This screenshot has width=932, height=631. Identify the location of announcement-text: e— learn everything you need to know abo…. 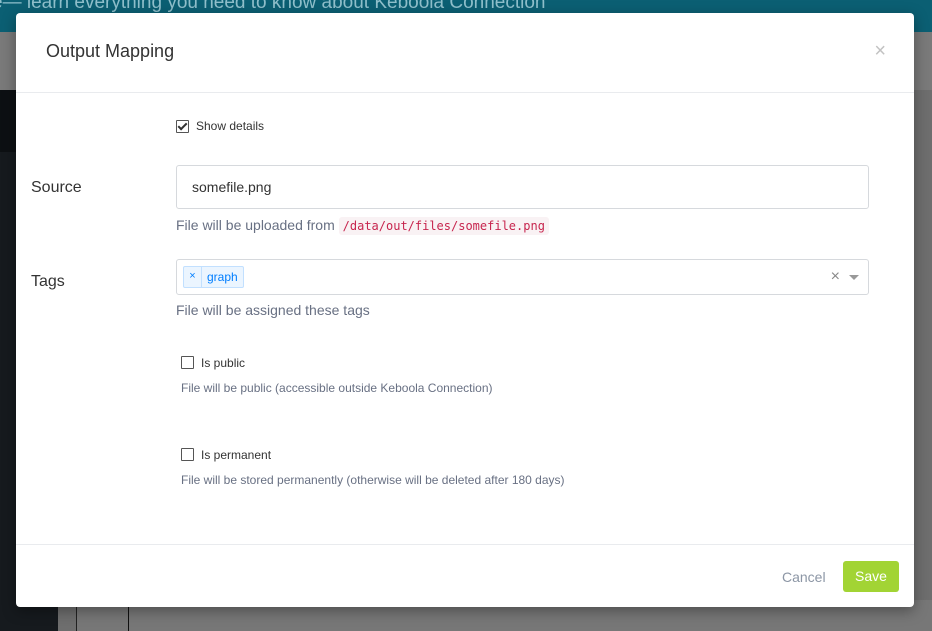
(273, 6).